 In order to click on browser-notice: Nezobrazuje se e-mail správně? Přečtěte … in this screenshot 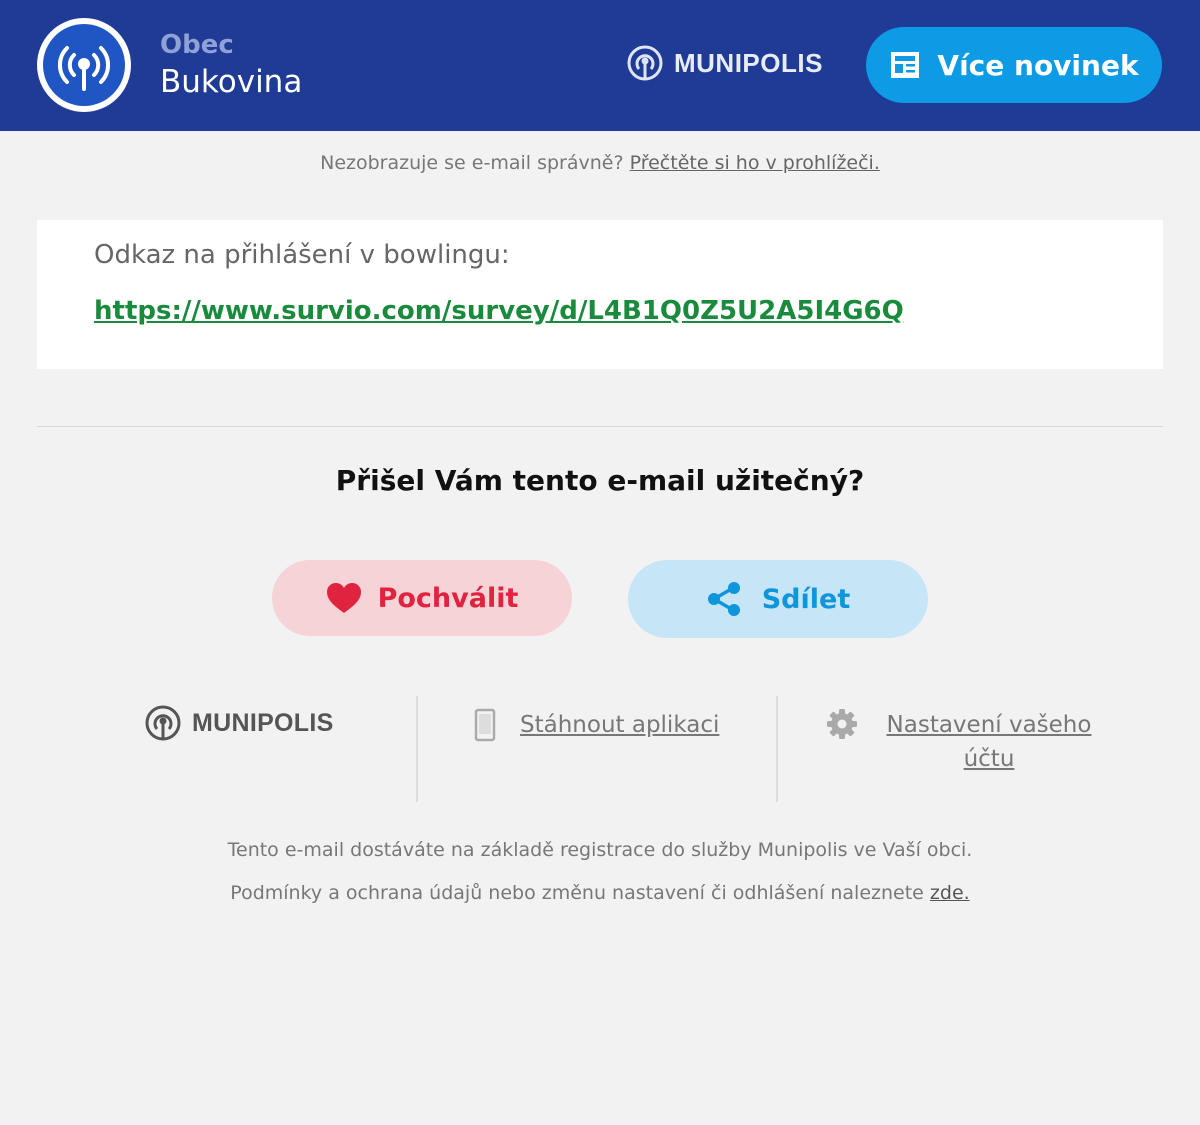, I will do `click(600, 163)`.